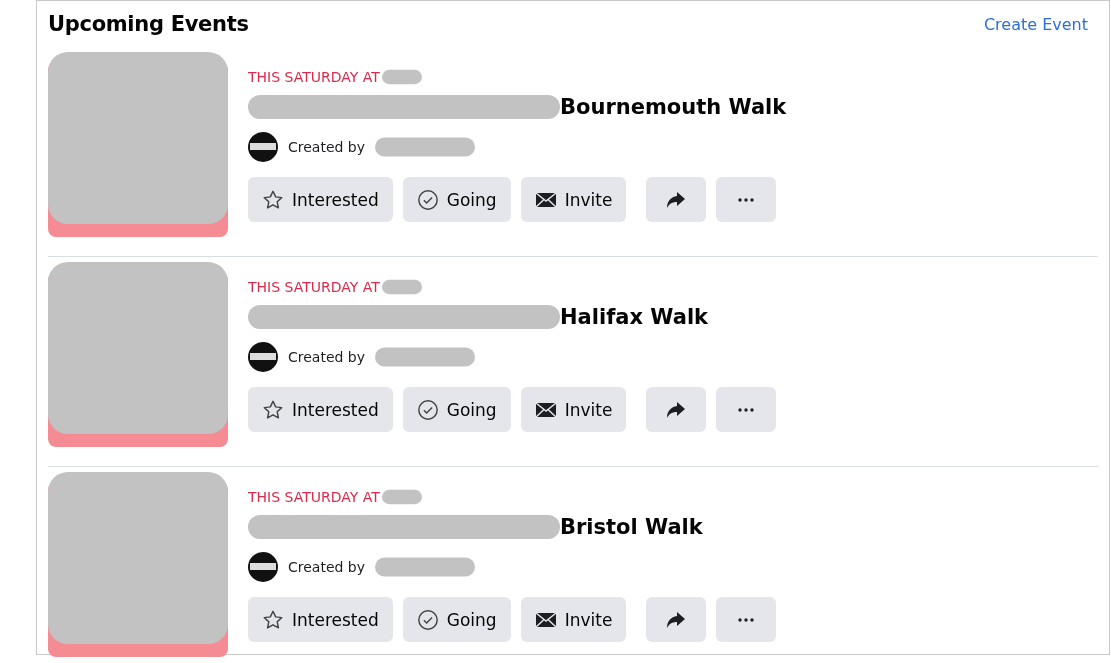 The width and height of the screenshot is (1111, 663). I want to click on section-title: Upcoming Events, so click(148, 24).